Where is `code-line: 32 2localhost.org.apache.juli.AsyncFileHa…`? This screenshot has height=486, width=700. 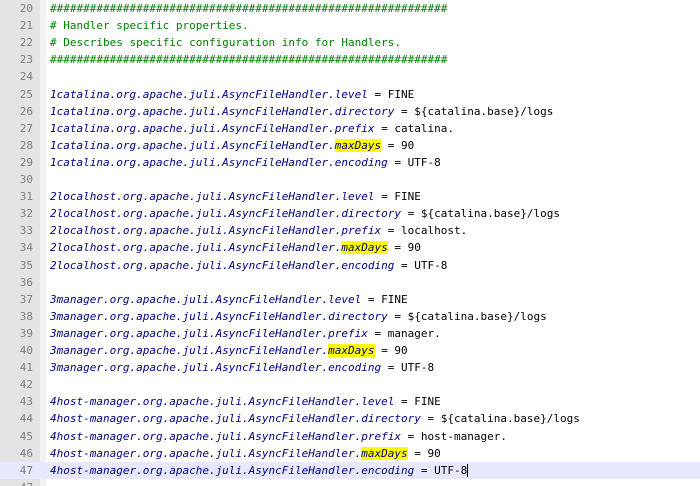
code-line: 32 2localhost.org.apache.juli.AsyncFileHa… is located at coordinates (350, 213).